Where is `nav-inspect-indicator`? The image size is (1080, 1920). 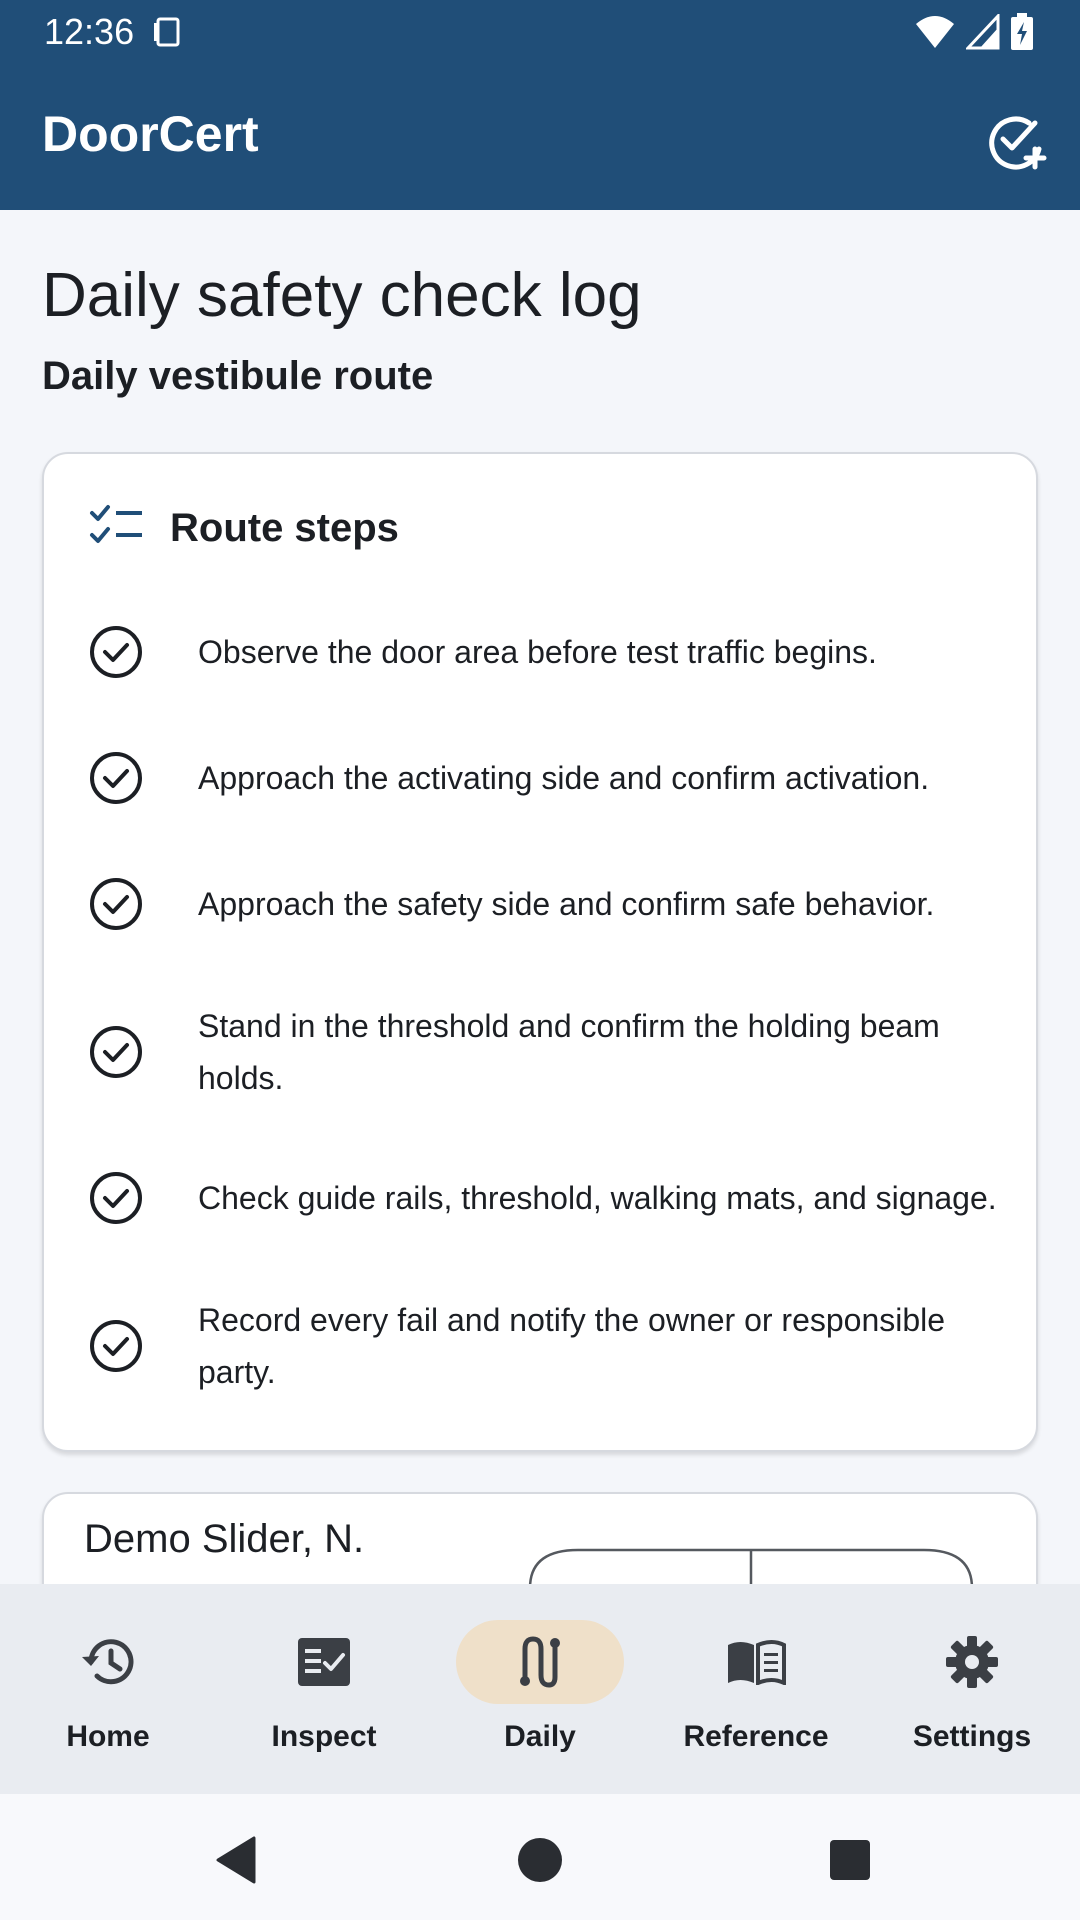 nav-inspect-indicator is located at coordinates (324, 1662).